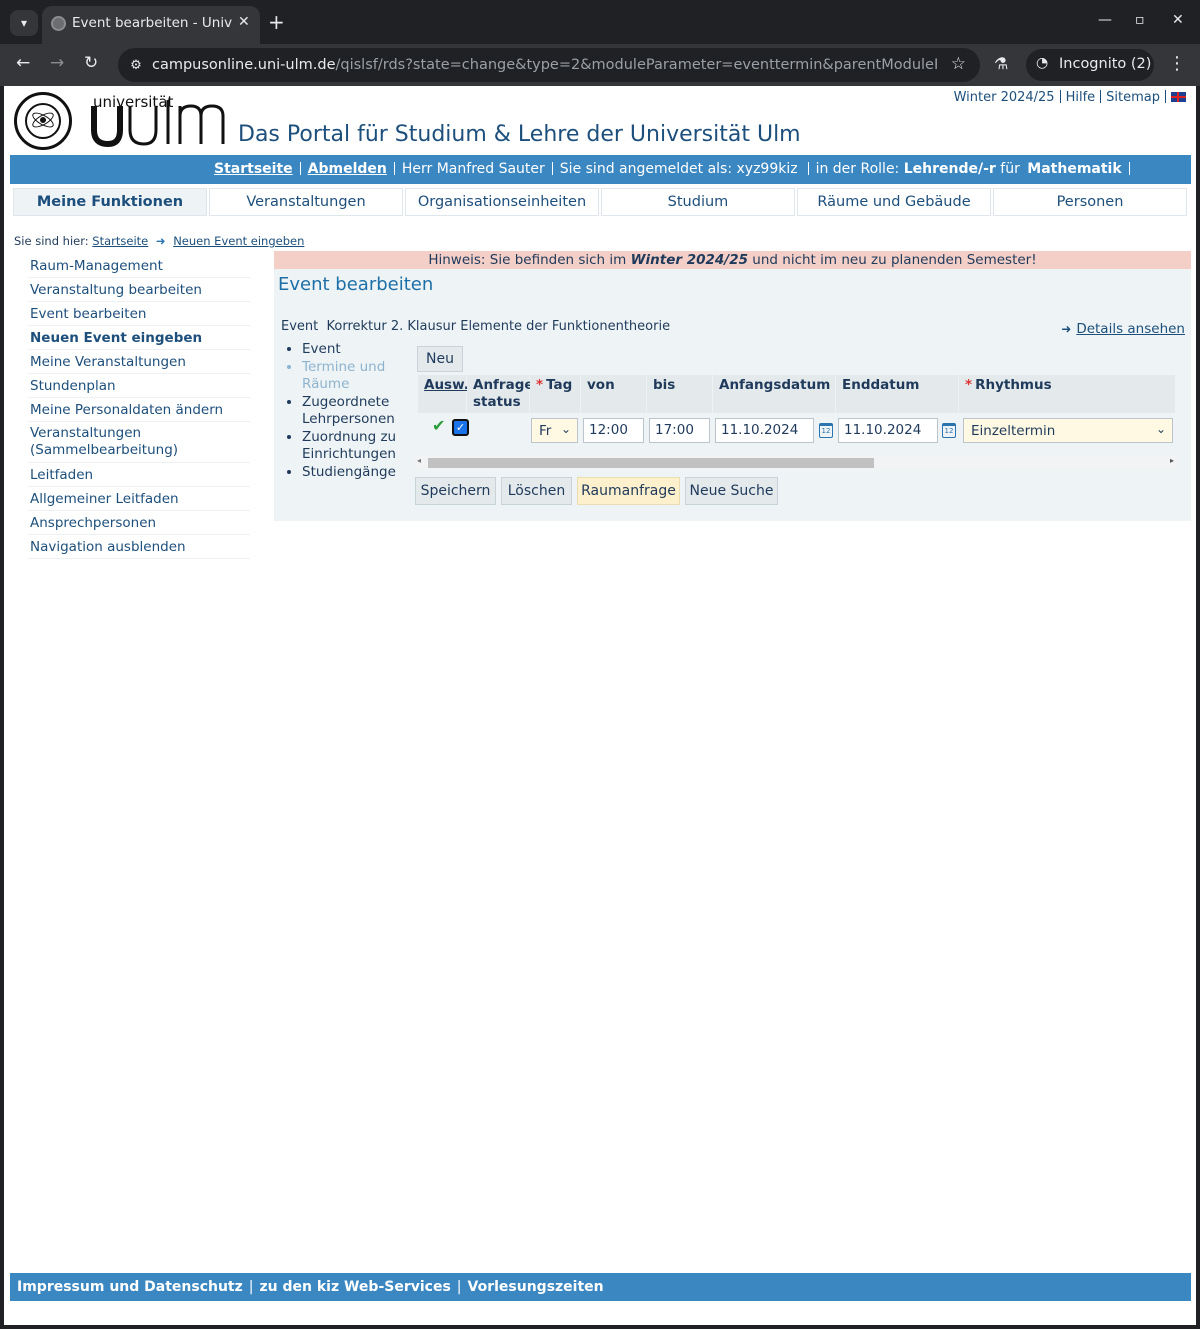 The image size is (1200, 1329). Describe the element at coordinates (455, 491) in the screenshot. I see `save-button: Speichern` at that location.